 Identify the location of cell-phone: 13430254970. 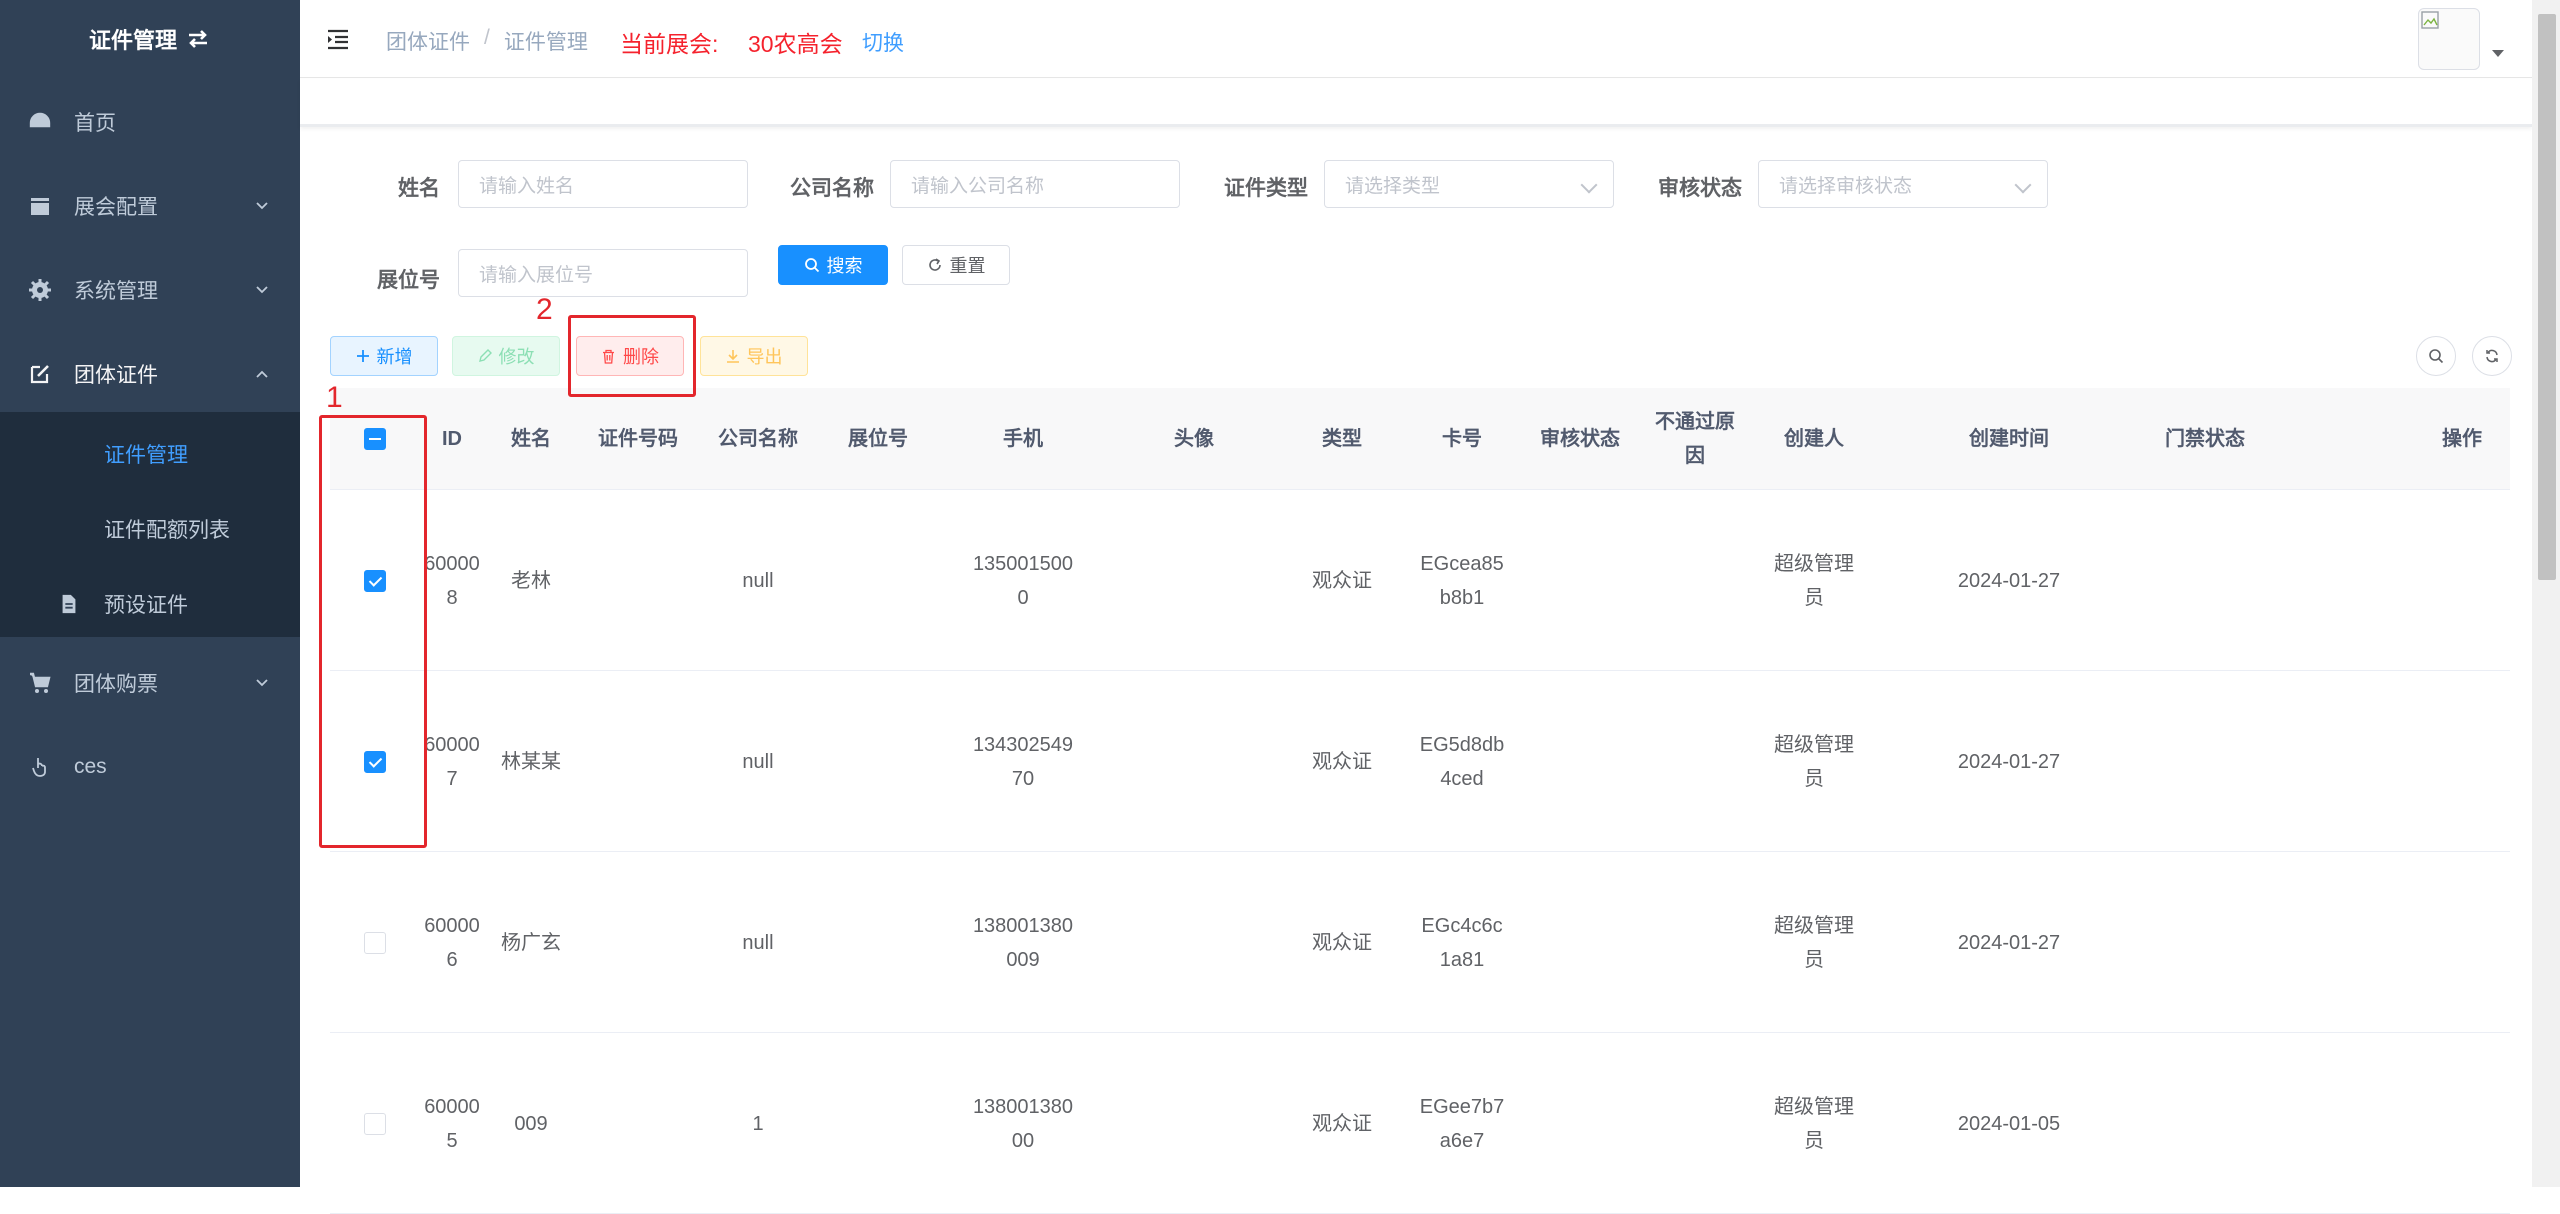
(1023, 761).